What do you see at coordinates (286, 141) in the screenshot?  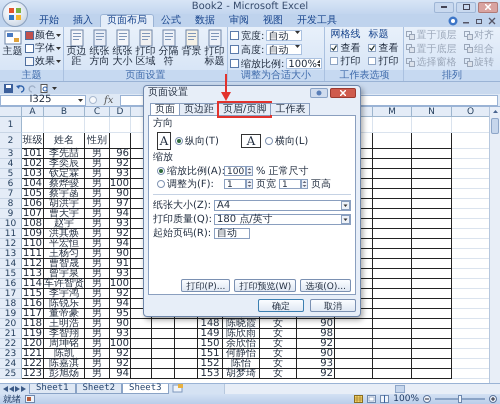 I see `orientation-radio: 横向(L)` at bounding box center [286, 141].